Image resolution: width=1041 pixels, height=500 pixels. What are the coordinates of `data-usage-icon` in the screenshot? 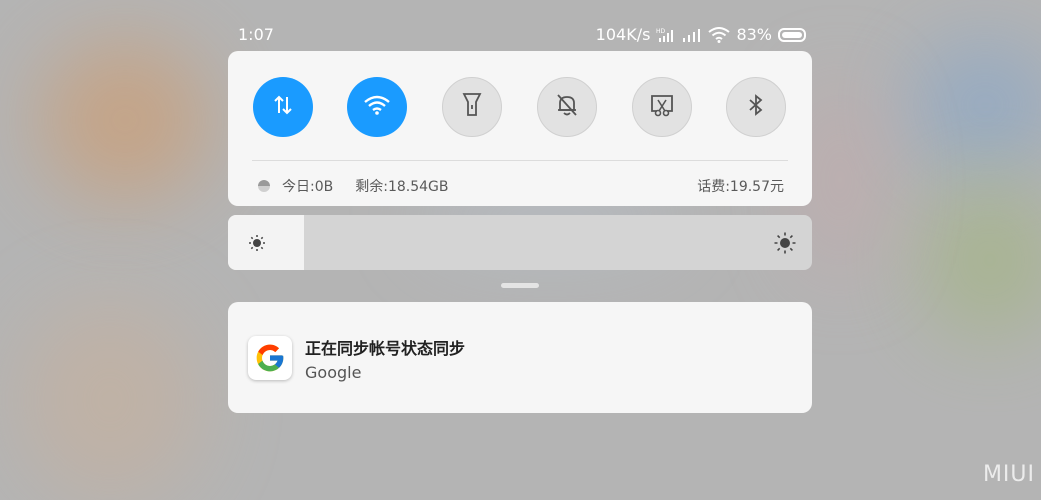 It's located at (264, 186).